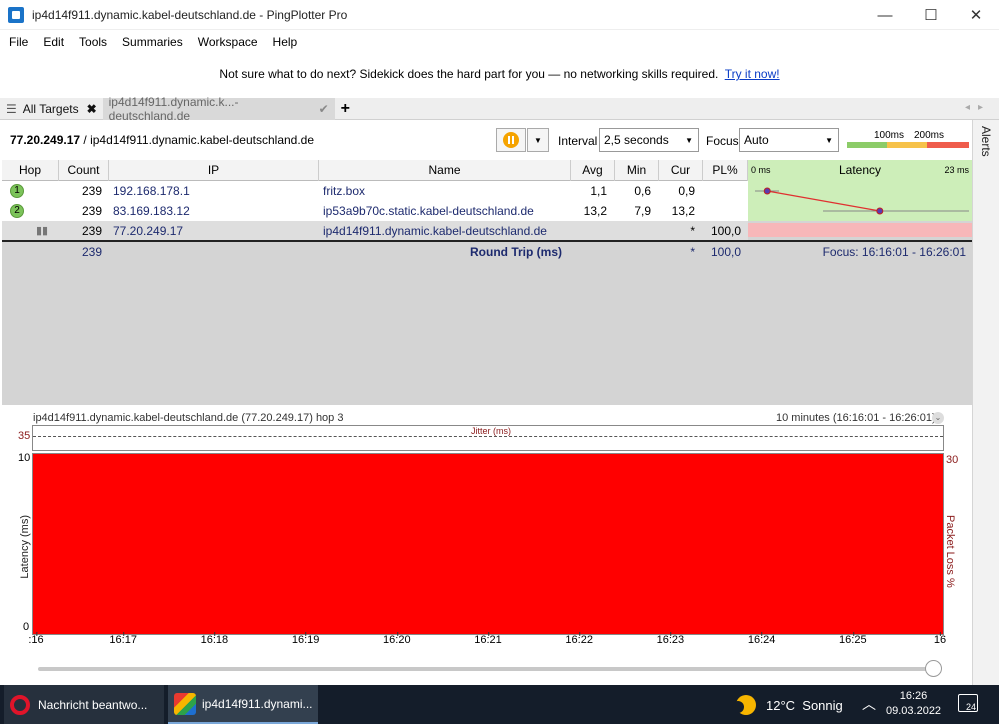  What do you see at coordinates (285, 42) in the screenshot?
I see `menu-help: Help` at bounding box center [285, 42].